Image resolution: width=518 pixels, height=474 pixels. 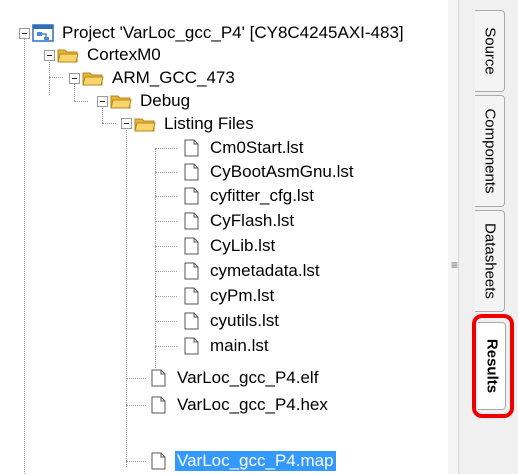 I want to click on tab-label: Datasheets, so click(x=489, y=261).